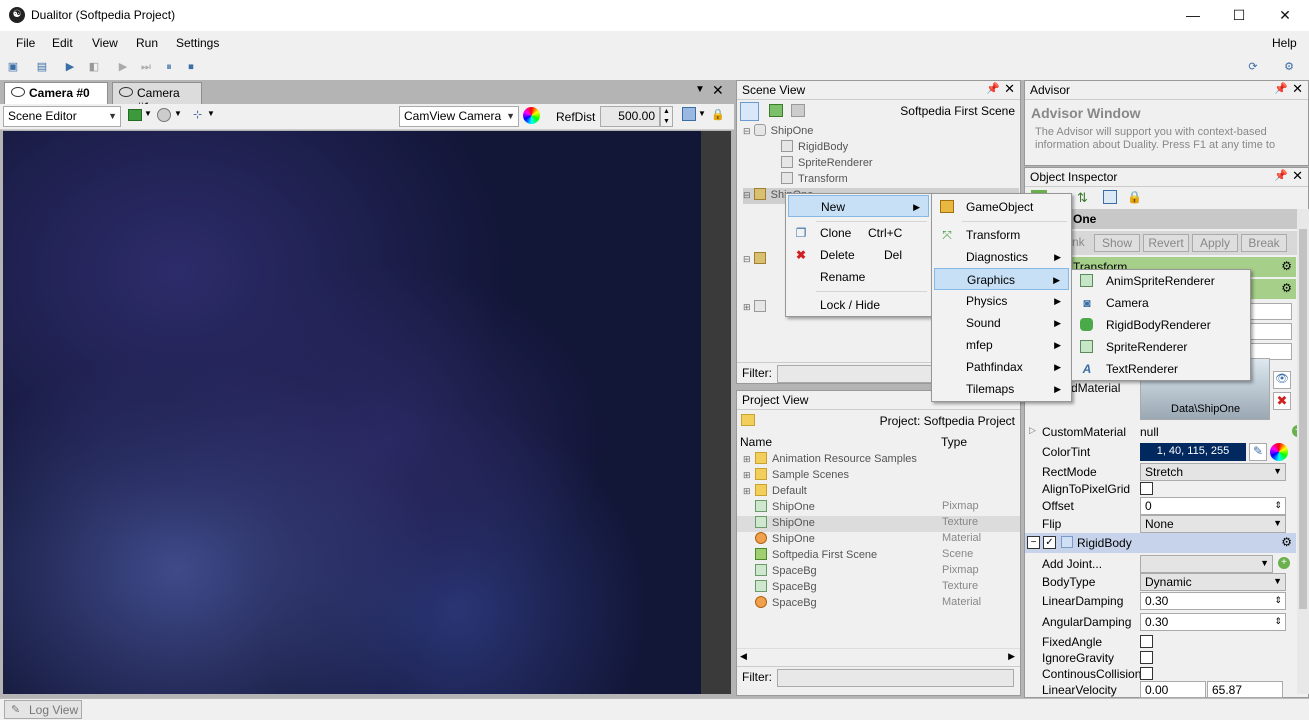  What do you see at coordinates (1146, 641) in the screenshot?
I see `fixed-angle-checkbox` at bounding box center [1146, 641].